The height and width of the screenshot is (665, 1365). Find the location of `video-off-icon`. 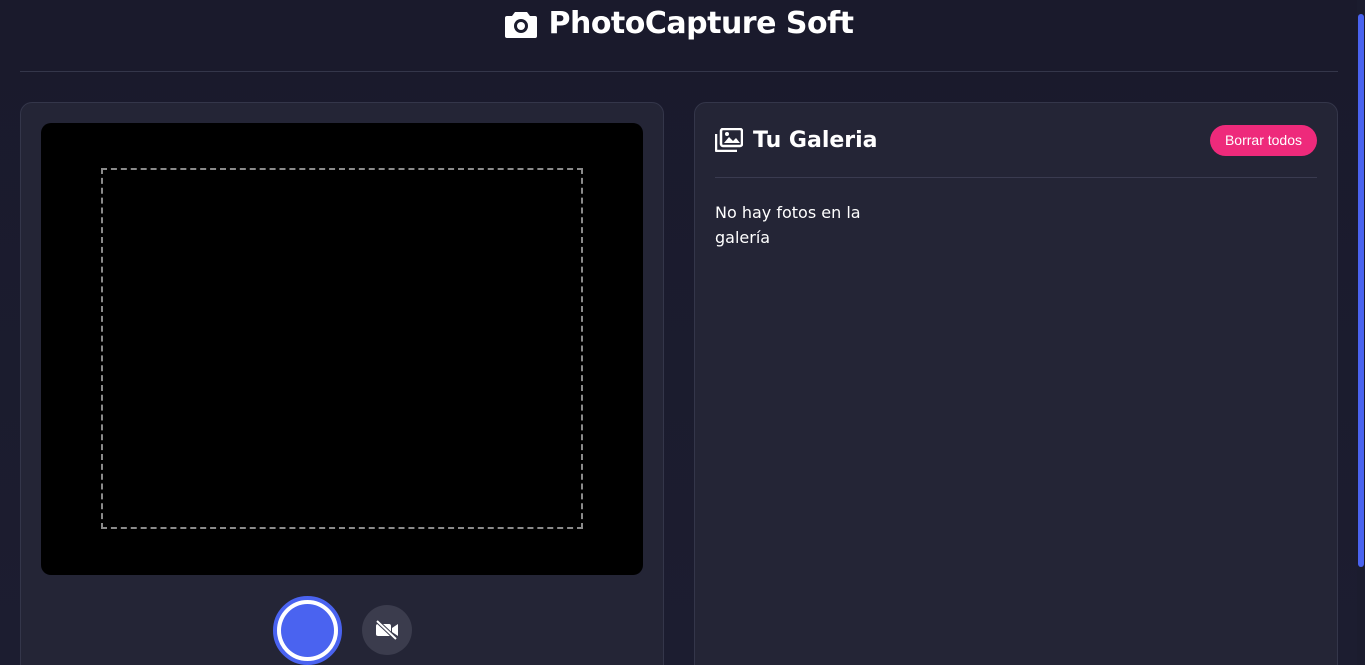

video-off-icon is located at coordinates (386, 630).